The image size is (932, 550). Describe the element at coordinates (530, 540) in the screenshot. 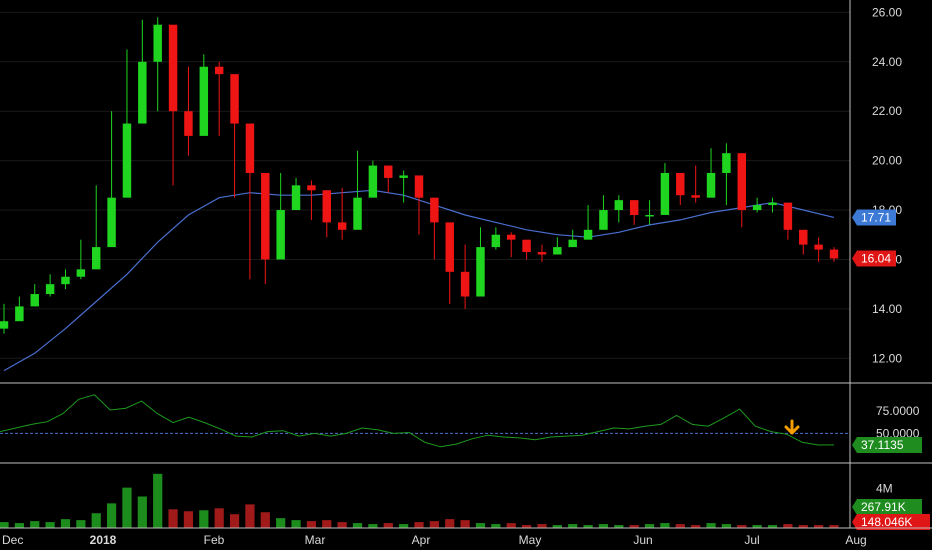

I see `x-tick-label: May` at that location.